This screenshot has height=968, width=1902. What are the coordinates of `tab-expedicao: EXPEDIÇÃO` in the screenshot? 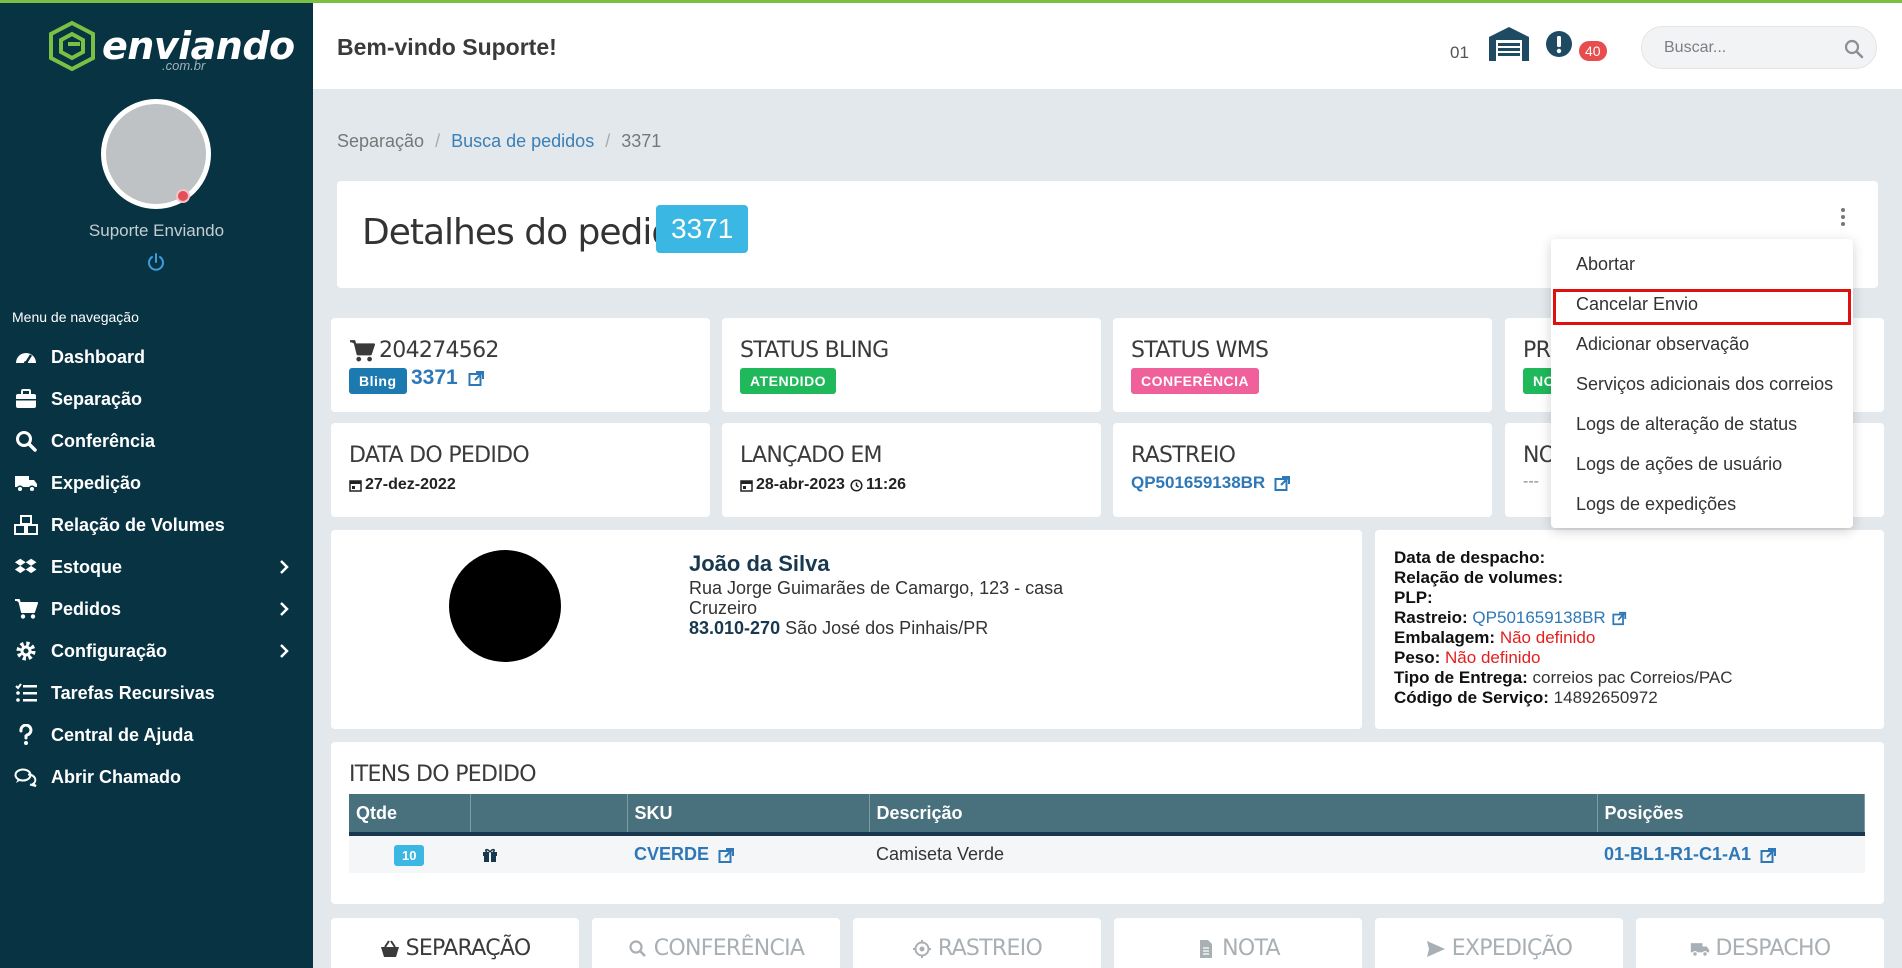 It's located at (1499, 943).